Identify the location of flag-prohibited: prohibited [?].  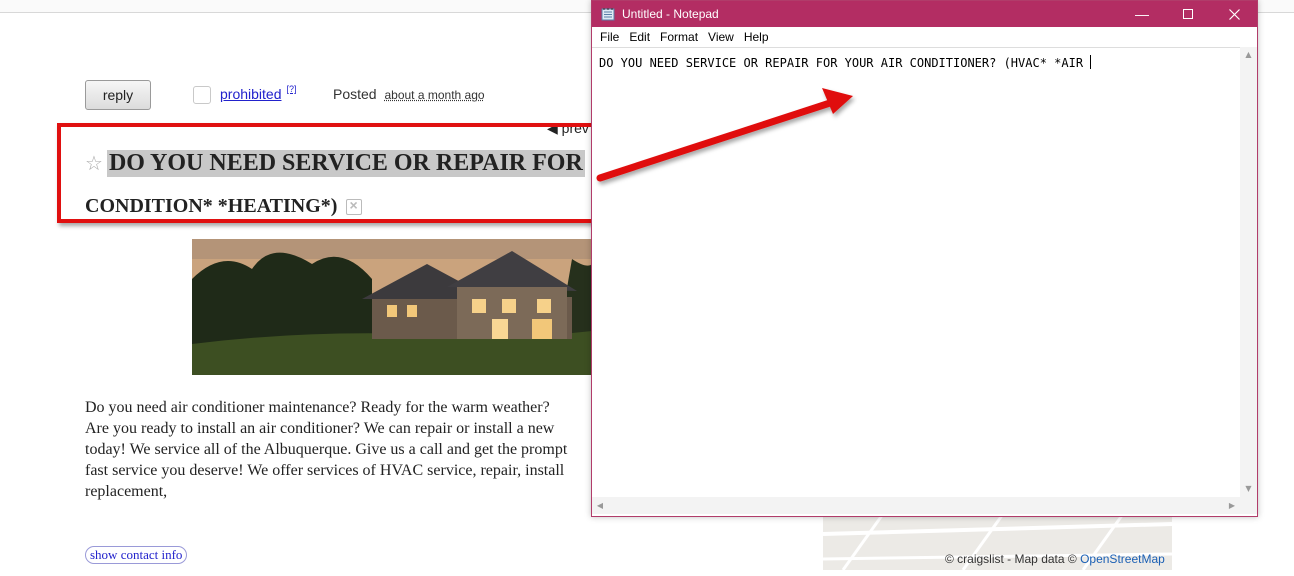
(245, 94).